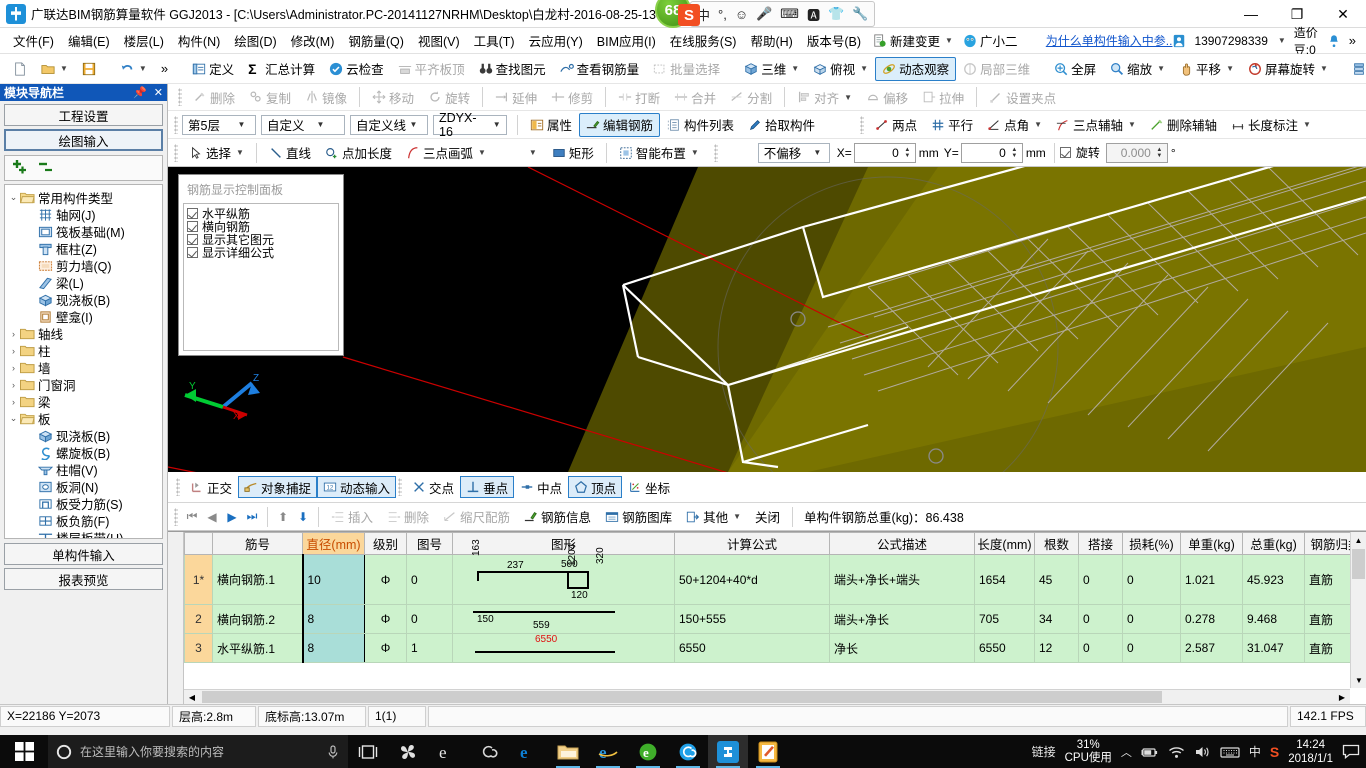 The image size is (1366, 768). Describe the element at coordinates (356, 69) in the screenshot. I see `cloud-check-button: 云检查` at that location.